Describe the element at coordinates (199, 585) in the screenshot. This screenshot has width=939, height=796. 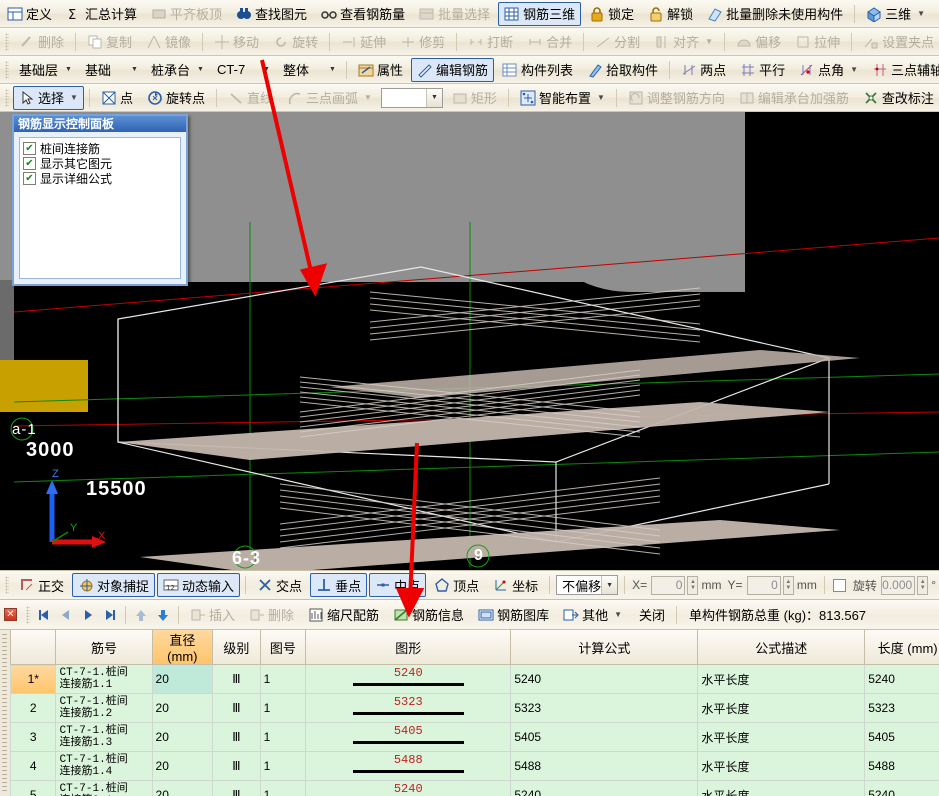
I see `snap-toolbar-item-动态输入: 12 动态输入` at that location.